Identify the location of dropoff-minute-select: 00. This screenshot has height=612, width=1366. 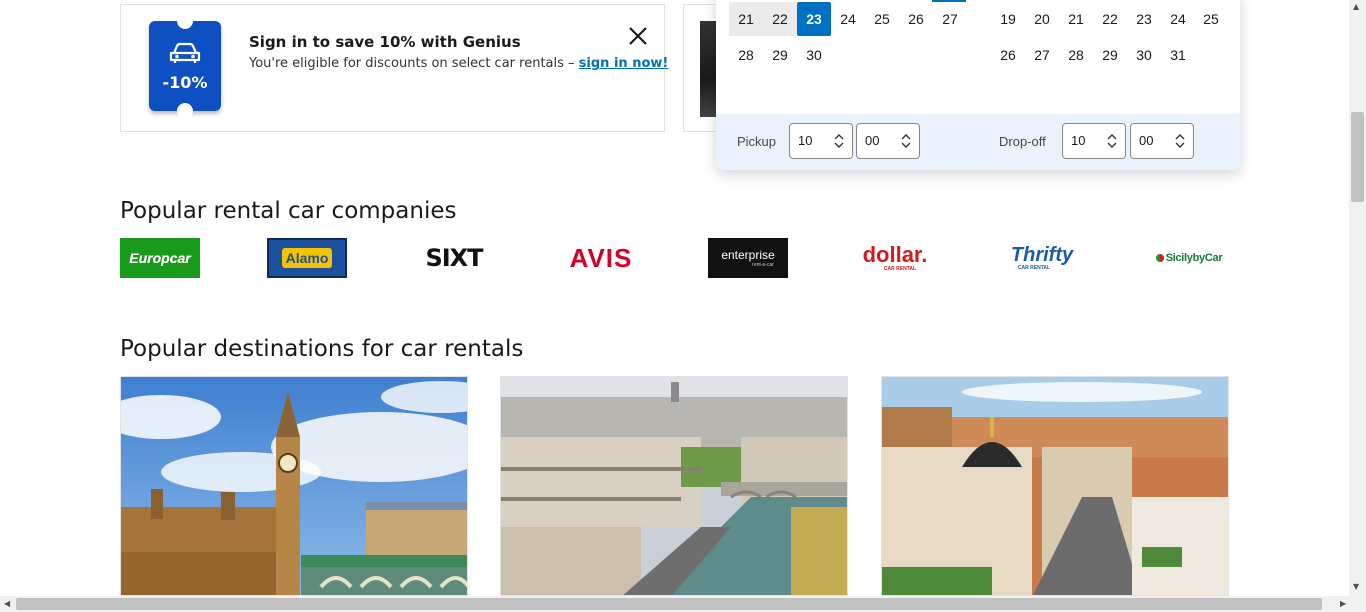
(1162, 141).